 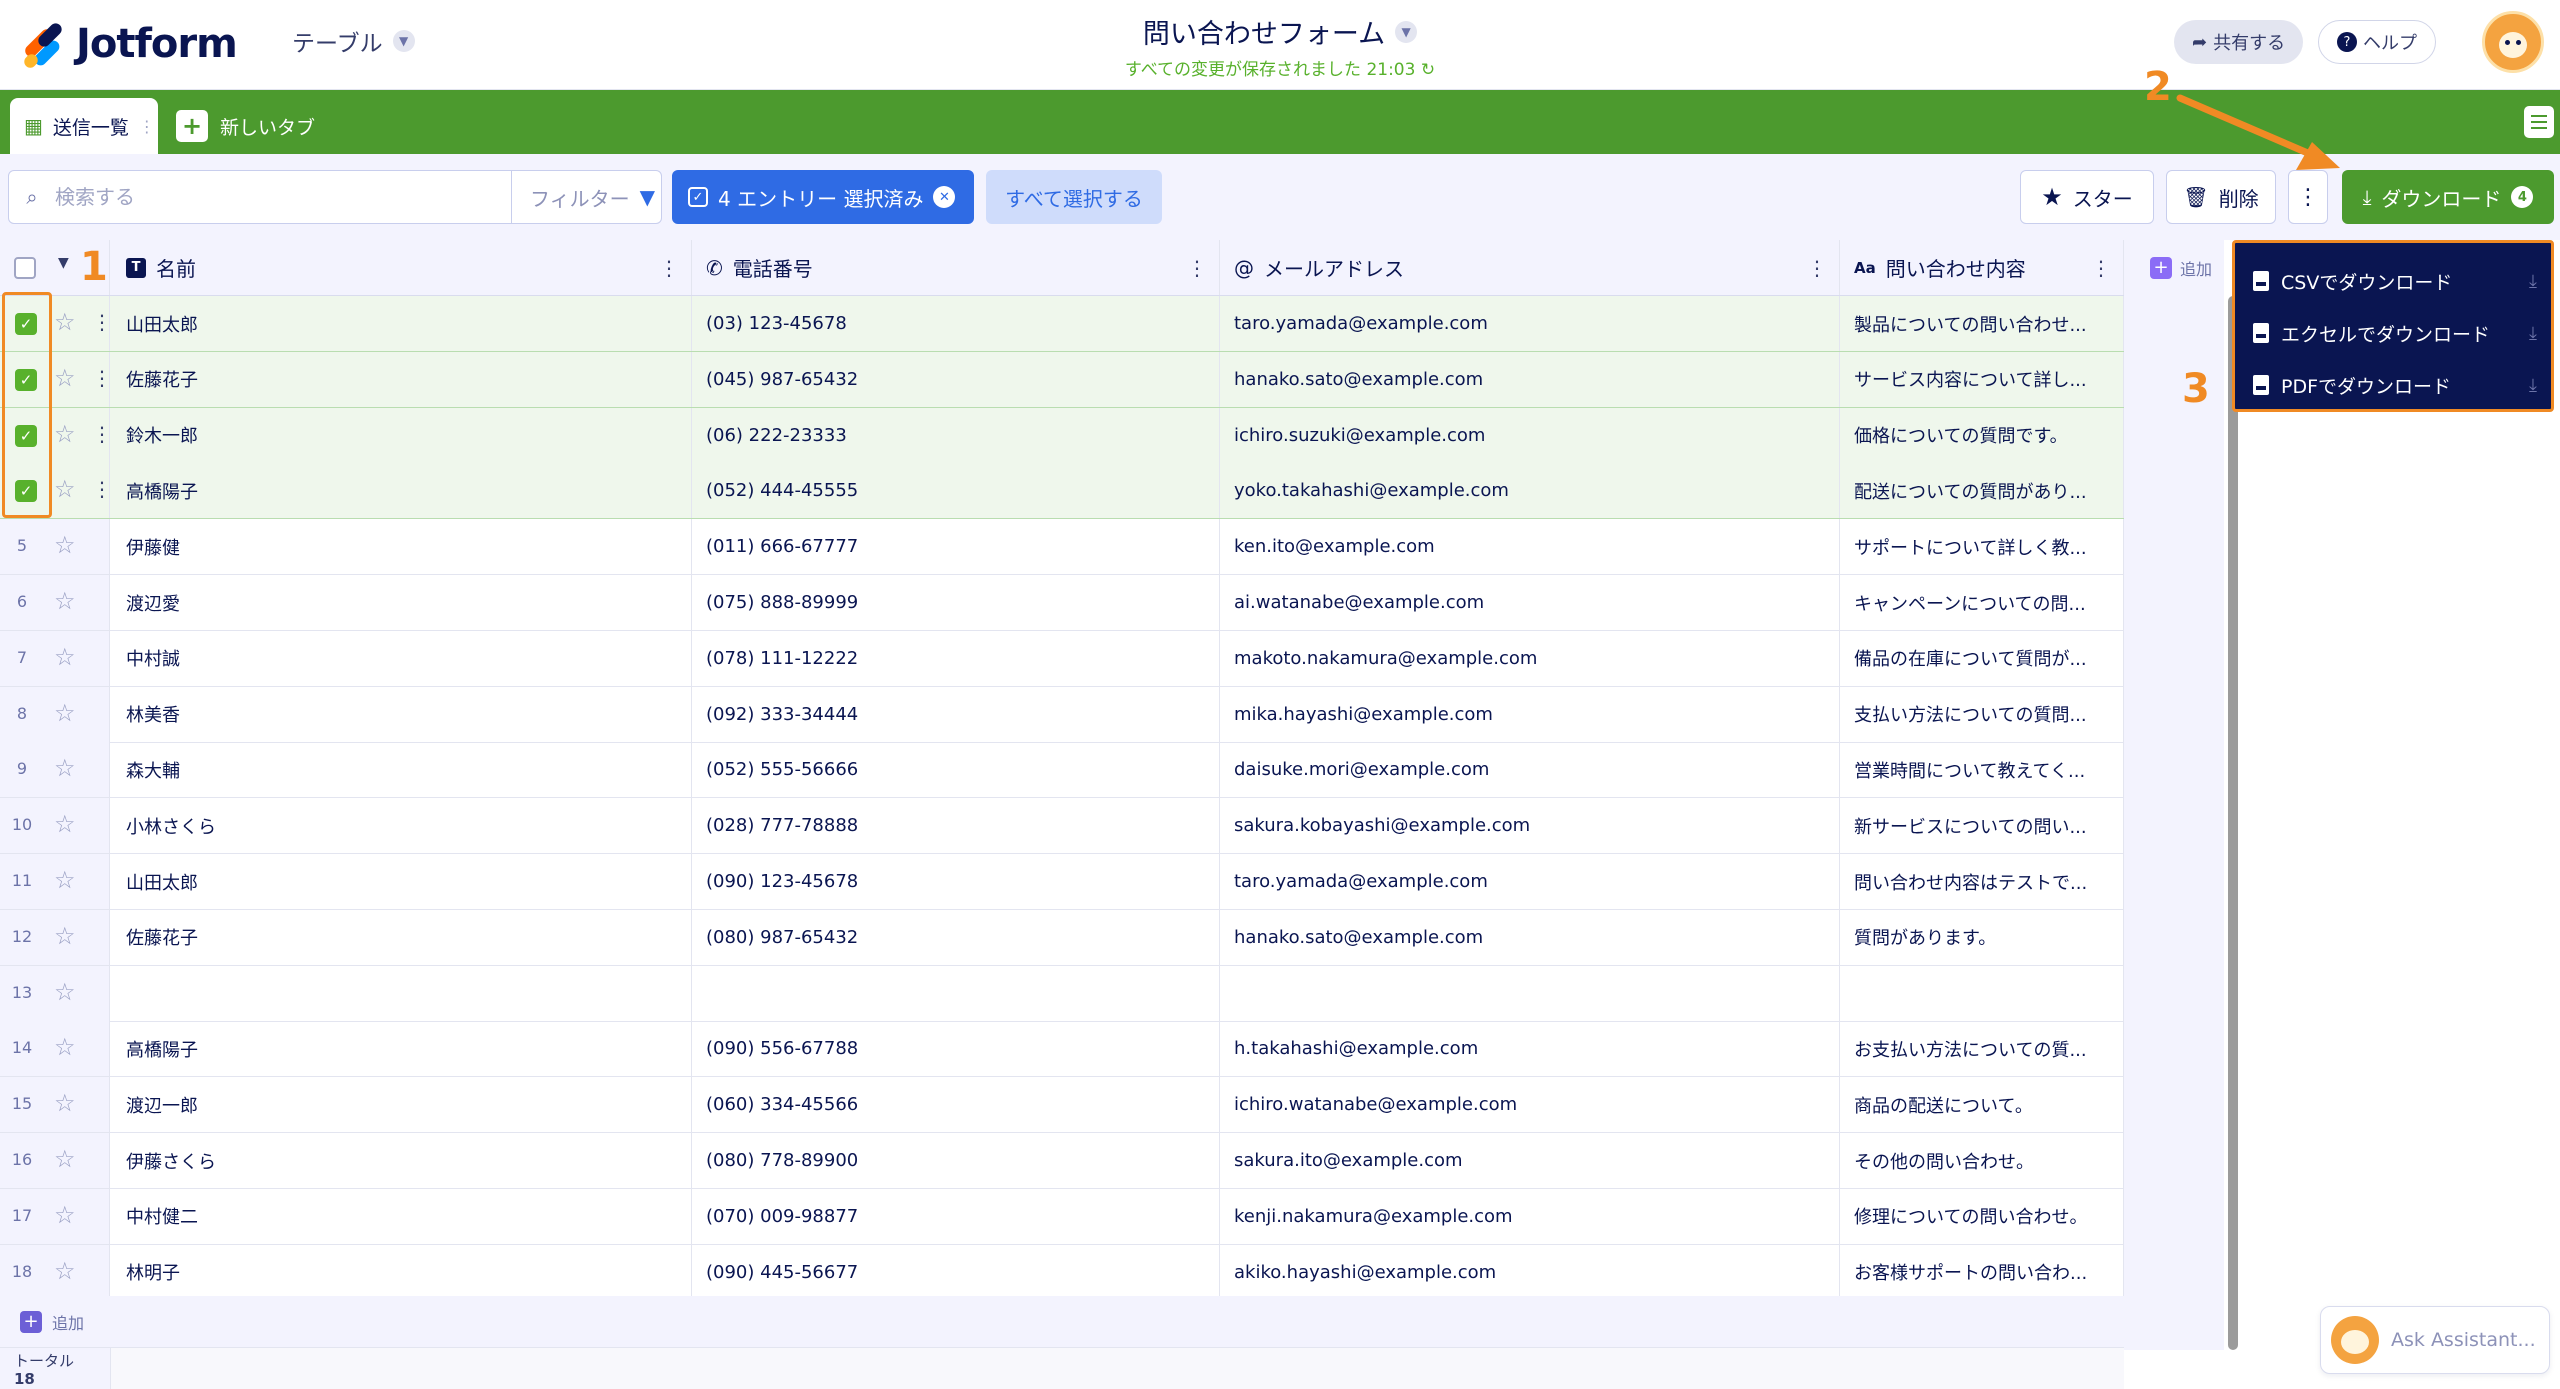 I want to click on vertical-scrollbar, so click(x=2233, y=823).